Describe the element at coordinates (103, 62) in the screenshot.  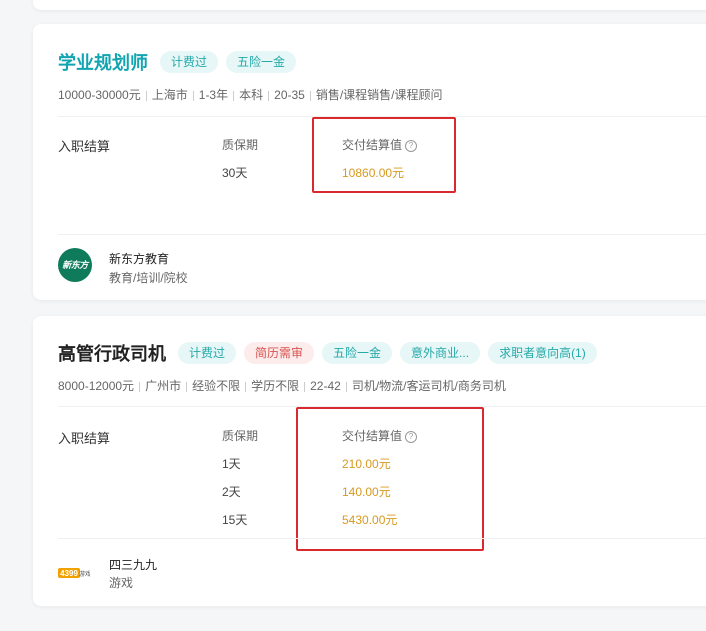
I see `job-title: 学业规划师` at that location.